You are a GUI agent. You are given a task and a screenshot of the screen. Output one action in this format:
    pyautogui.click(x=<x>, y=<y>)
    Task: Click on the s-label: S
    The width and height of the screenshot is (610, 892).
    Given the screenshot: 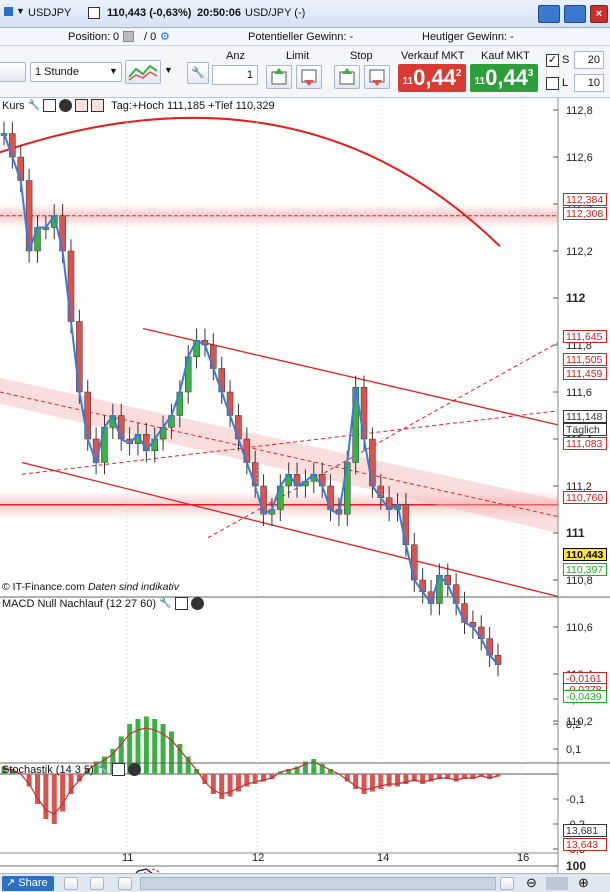 What is the action you would take?
    pyautogui.click(x=566, y=60)
    